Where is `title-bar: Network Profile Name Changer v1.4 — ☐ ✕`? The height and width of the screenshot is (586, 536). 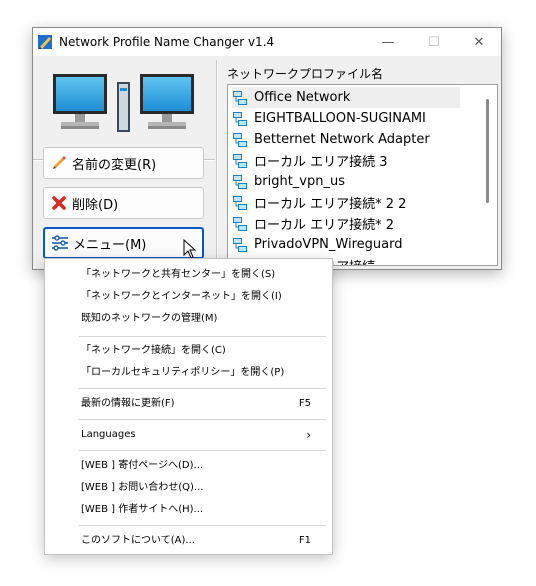 title-bar: Network Profile Name Changer v1.4 — ☐ ✕ is located at coordinates (267, 42).